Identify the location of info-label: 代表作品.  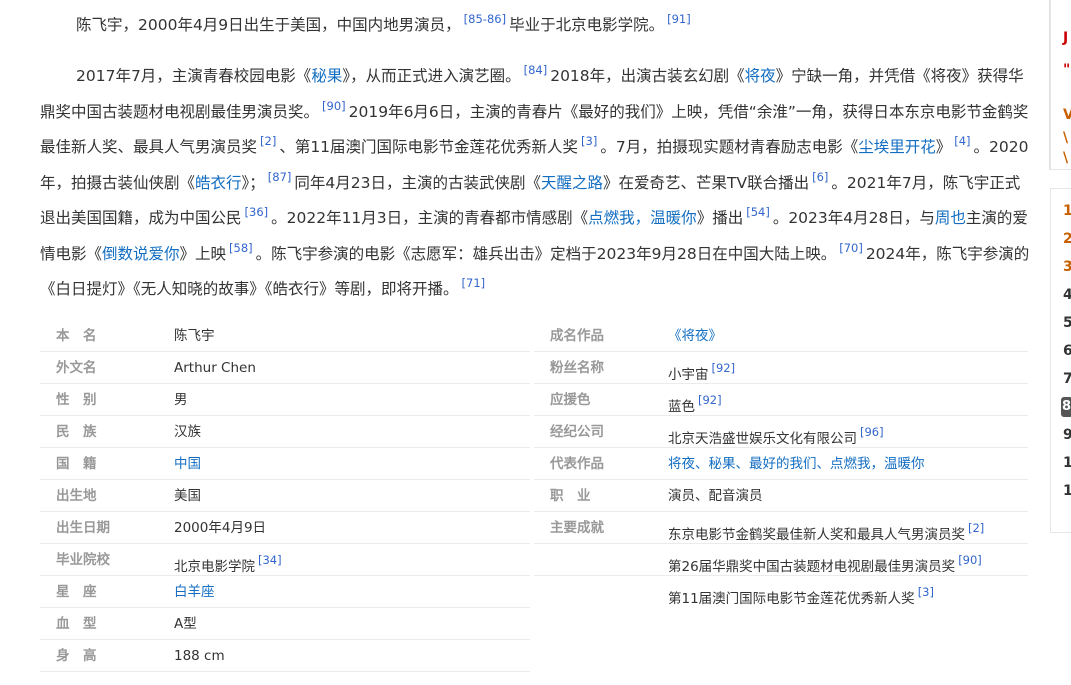
(577, 464).